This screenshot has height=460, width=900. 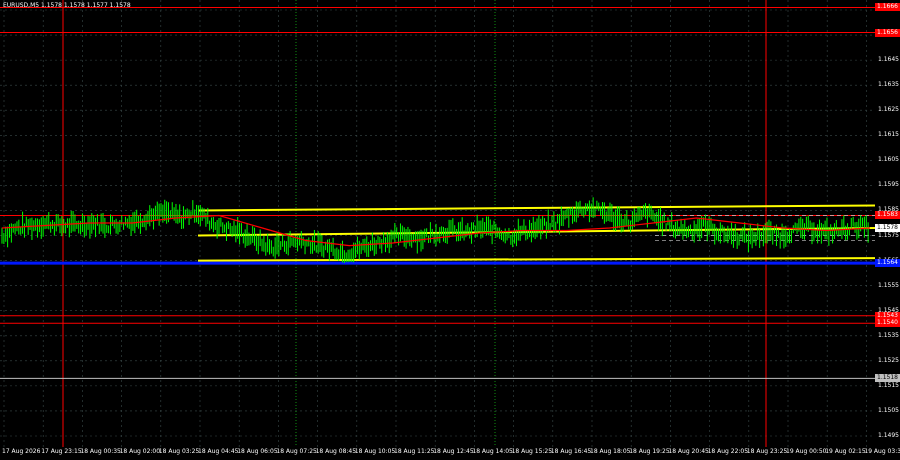 I want to click on time-tick-label: 18 Aug 08:45, so click(x=336, y=451).